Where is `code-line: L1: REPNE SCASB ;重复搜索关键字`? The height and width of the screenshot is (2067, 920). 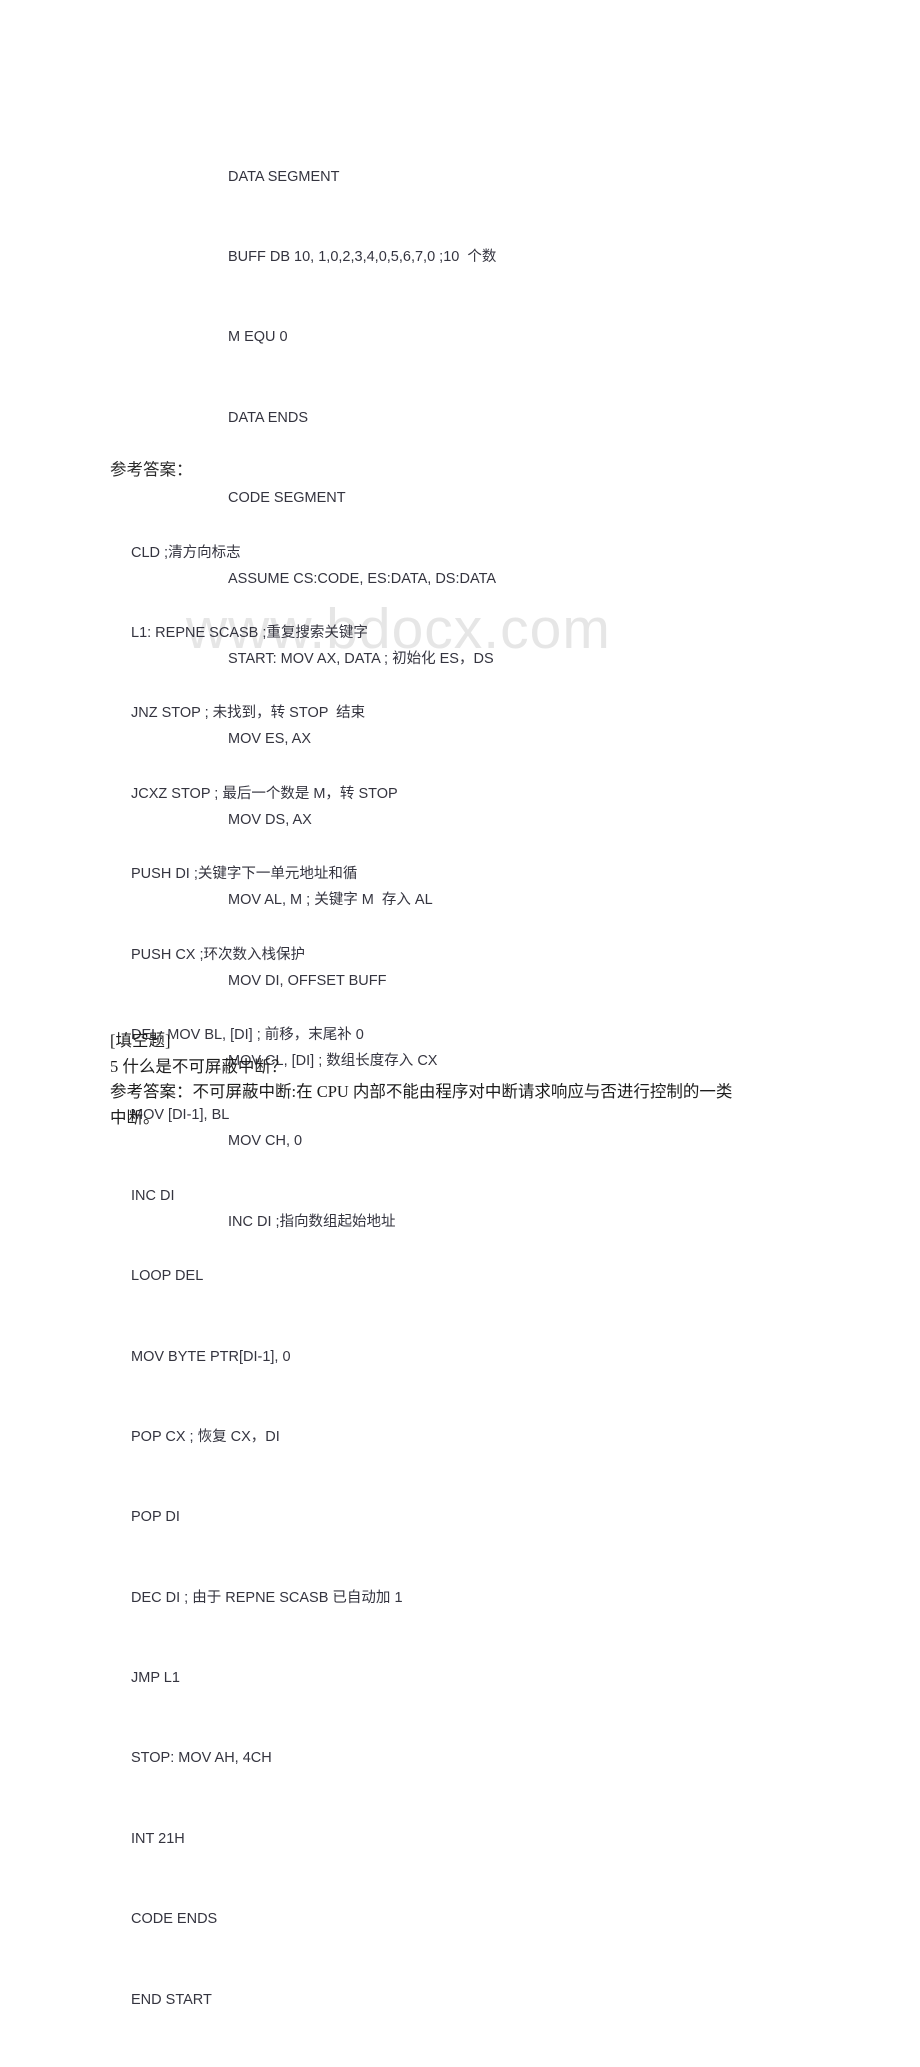 code-line: L1: REPNE SCASB ;重复搜索关键字 is located at coordinates (249, 632).